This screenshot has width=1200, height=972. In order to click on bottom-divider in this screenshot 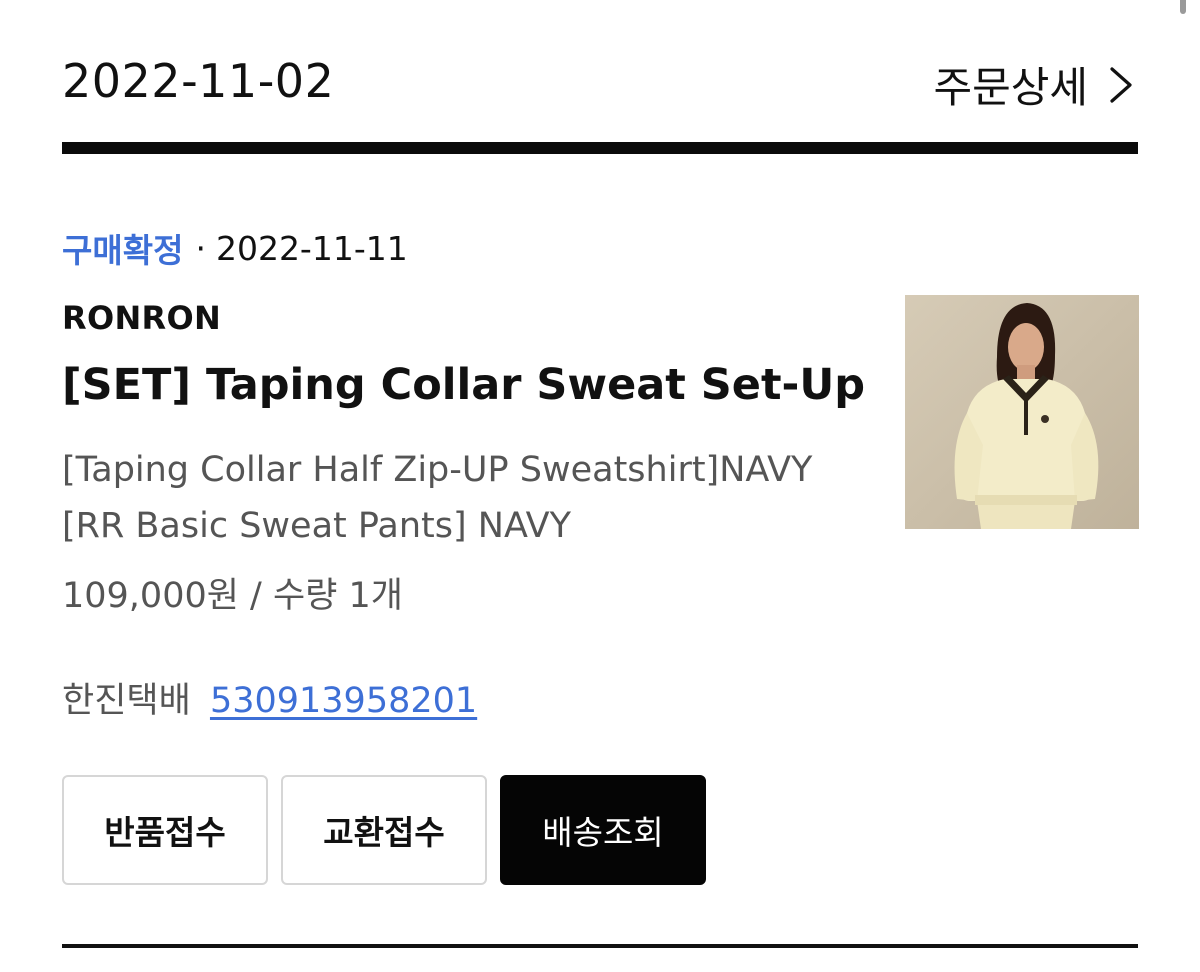, I will do `click(600, 946)`.